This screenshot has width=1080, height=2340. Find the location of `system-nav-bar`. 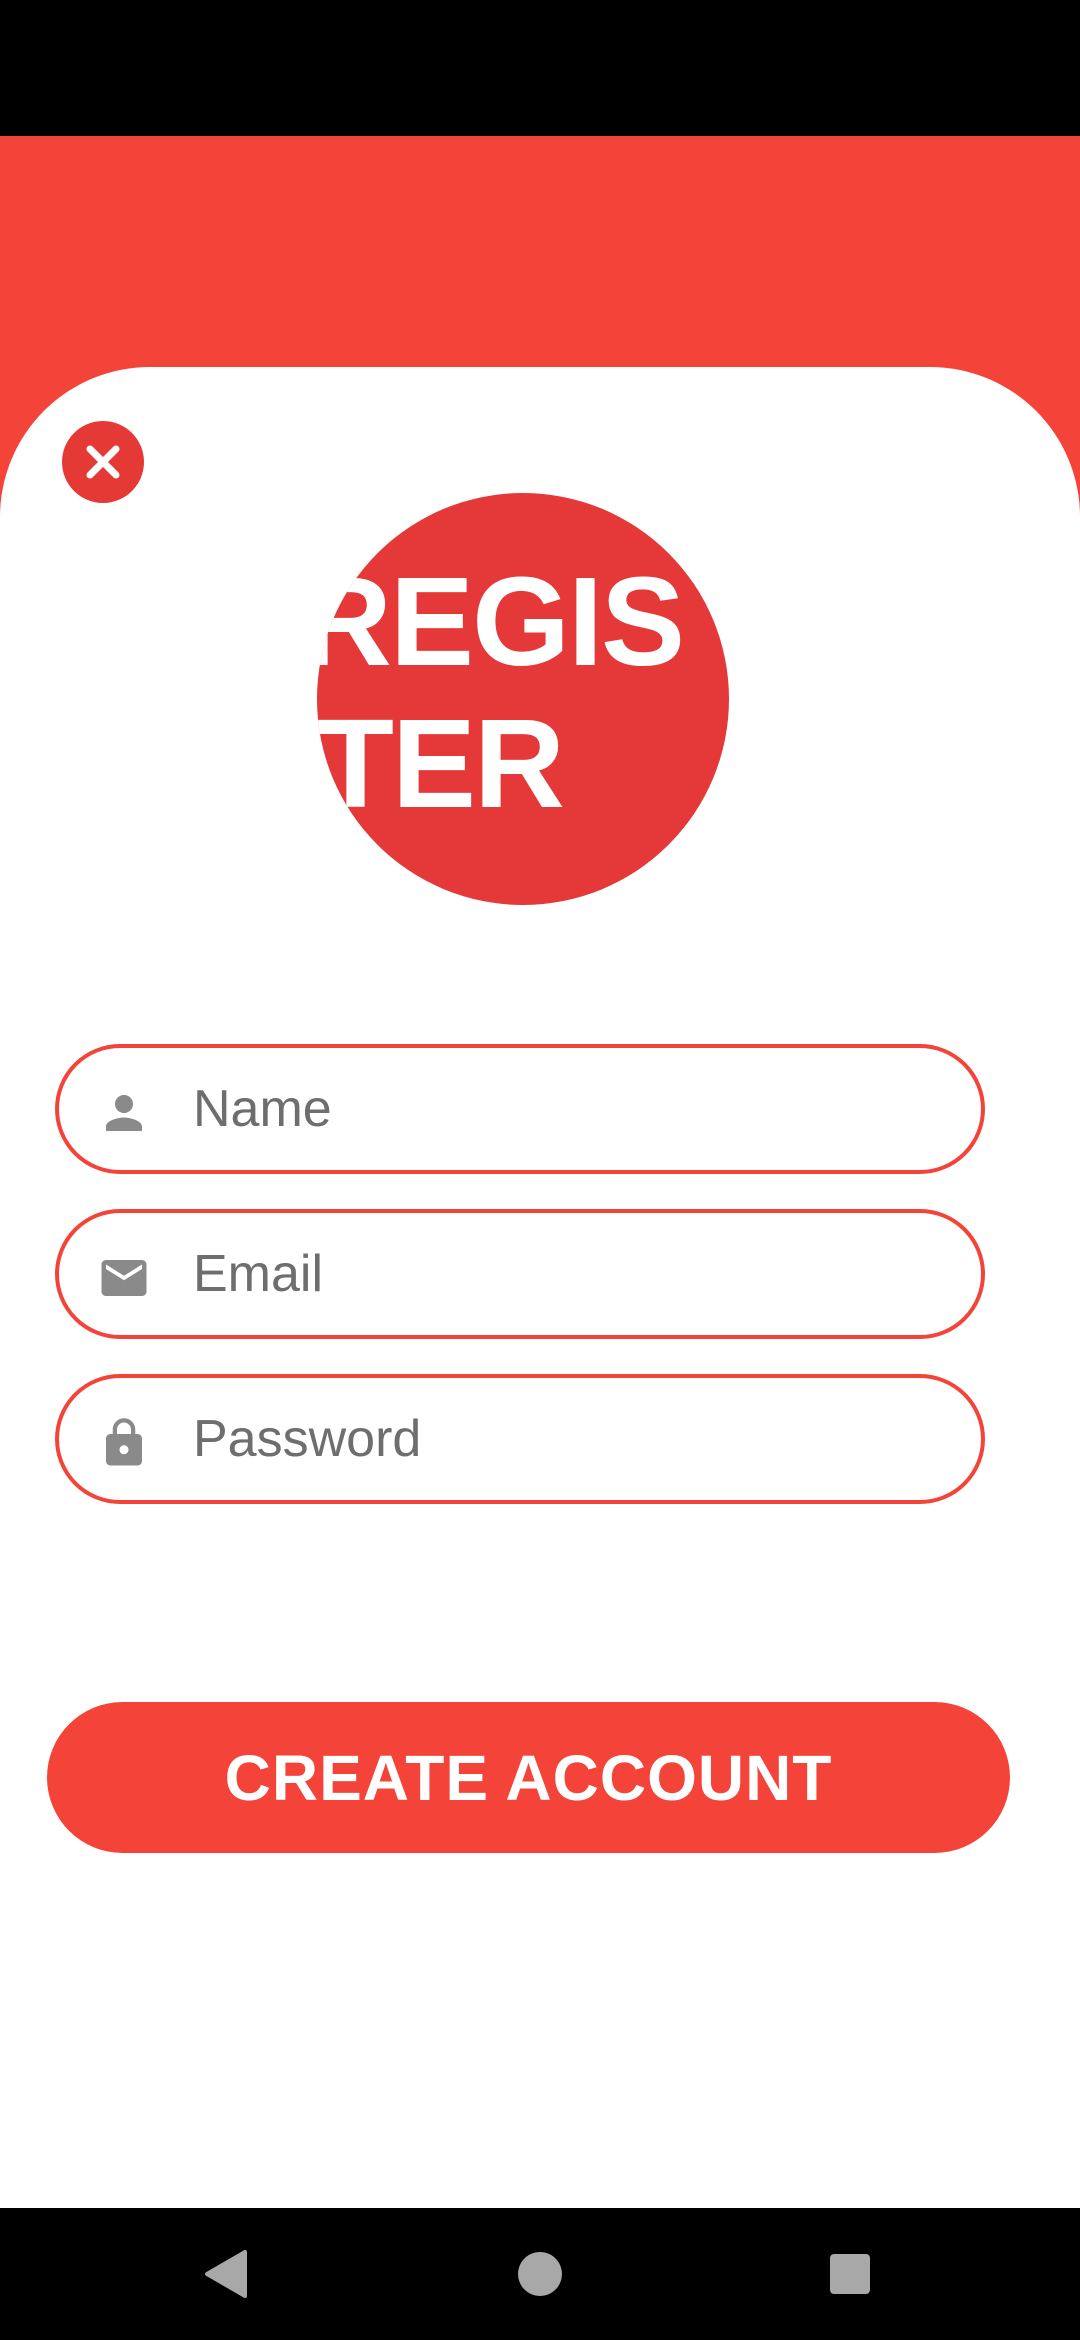

system-nav-bar is located at coordinates (540, 2274).